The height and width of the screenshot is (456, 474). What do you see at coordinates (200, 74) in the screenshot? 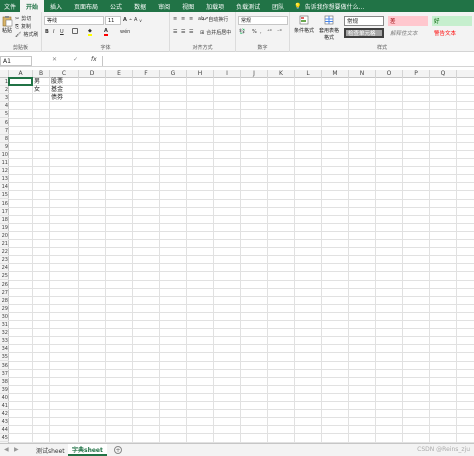
I see `column-header: H` at bounding box center [200, 74].